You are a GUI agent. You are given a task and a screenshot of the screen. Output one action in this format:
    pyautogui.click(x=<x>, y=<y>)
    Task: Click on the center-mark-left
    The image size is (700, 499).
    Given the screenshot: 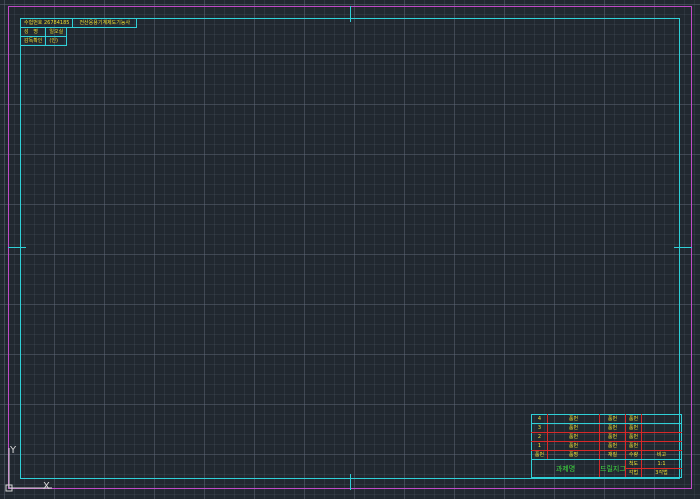 What is the action you would take?
    pyautogui.click(x=17, y=247)
    